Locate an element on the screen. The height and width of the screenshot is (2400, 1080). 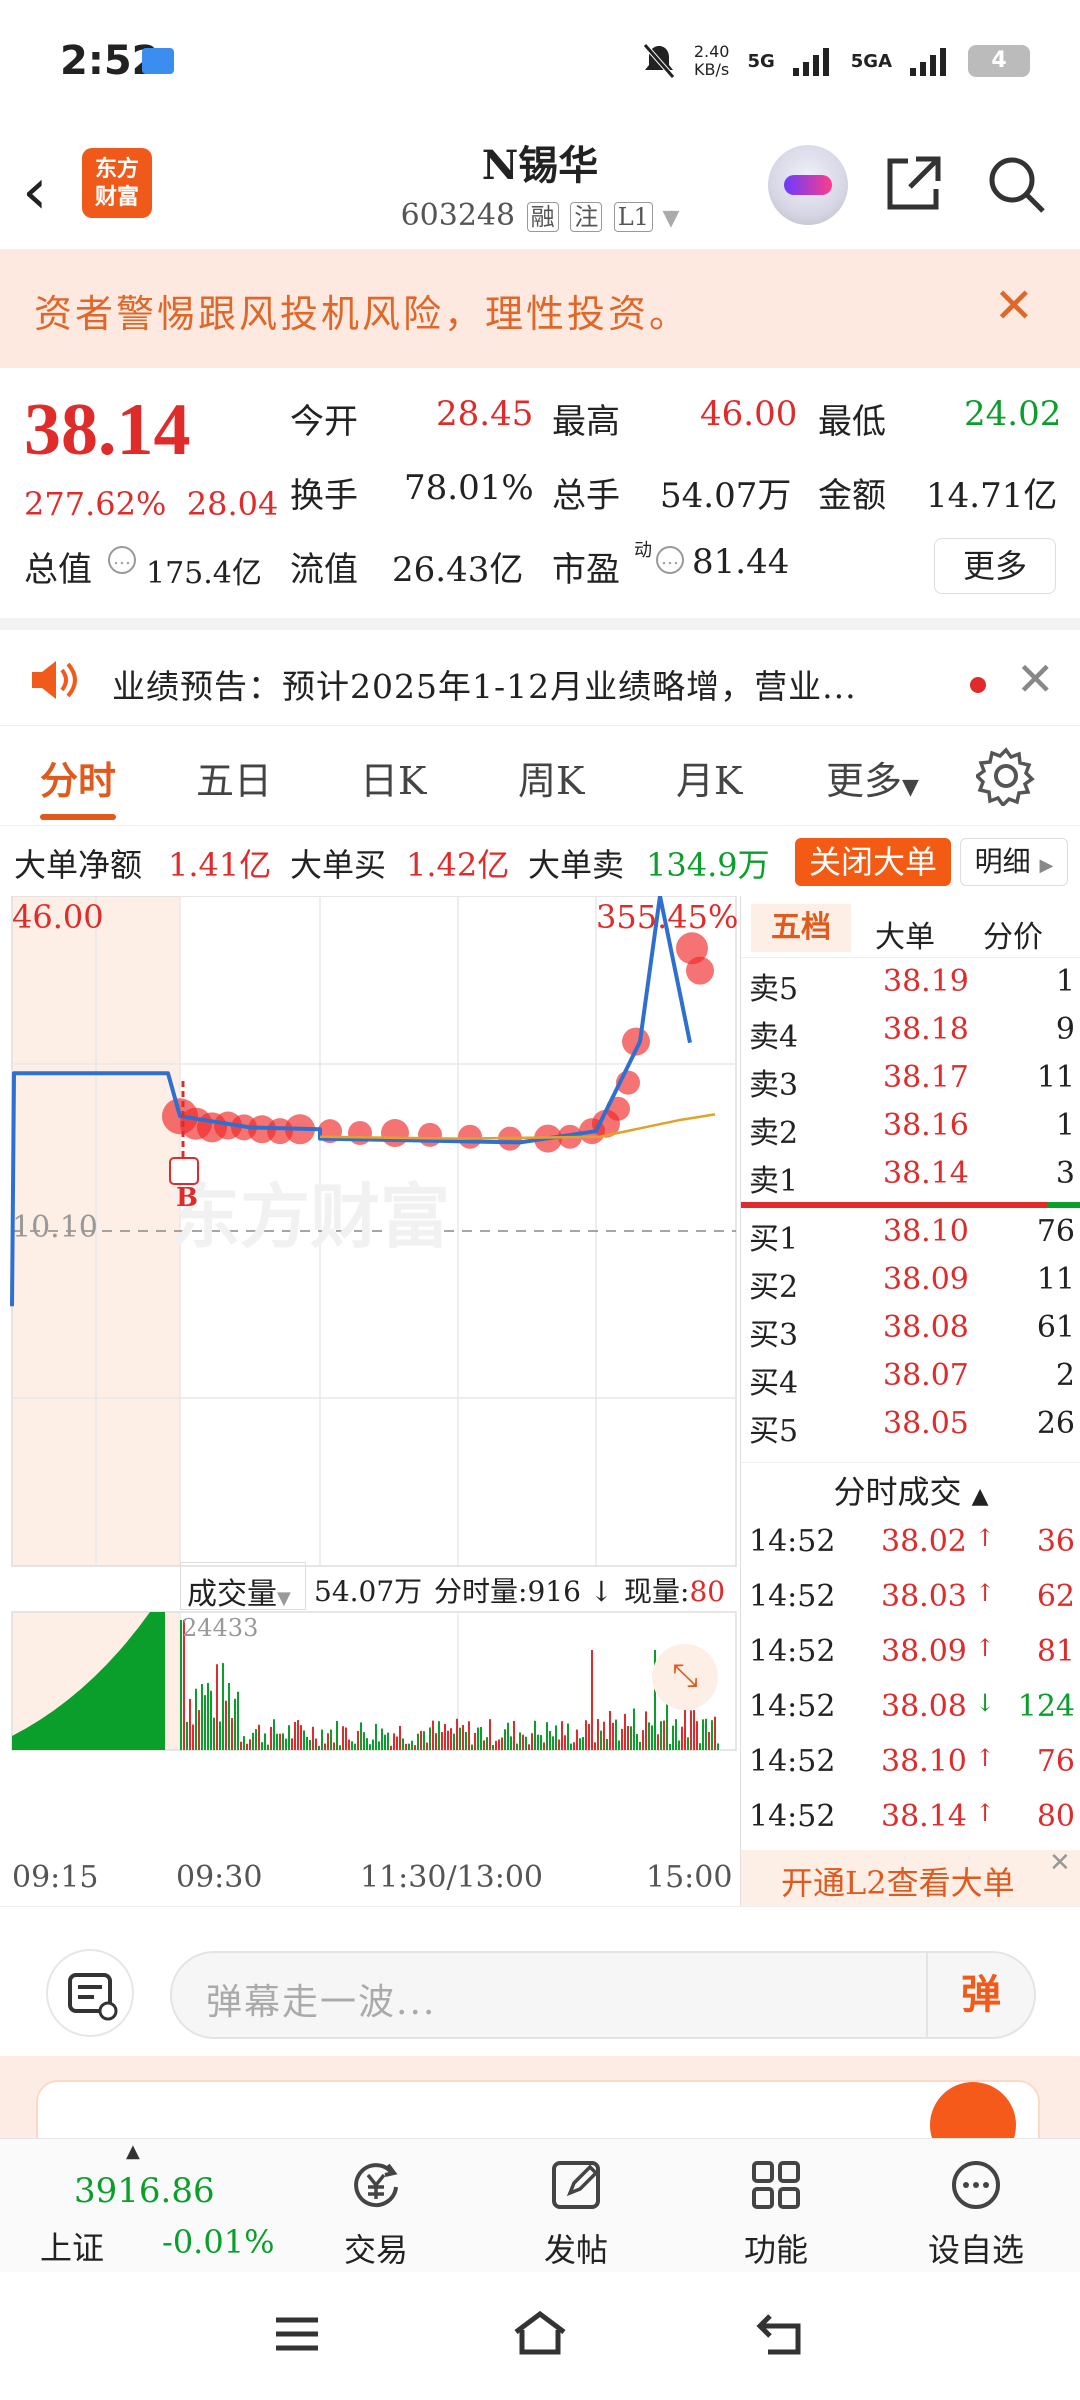
sell-level-row: 卖2 38.16 1 is located at coordinates (910, 1126).